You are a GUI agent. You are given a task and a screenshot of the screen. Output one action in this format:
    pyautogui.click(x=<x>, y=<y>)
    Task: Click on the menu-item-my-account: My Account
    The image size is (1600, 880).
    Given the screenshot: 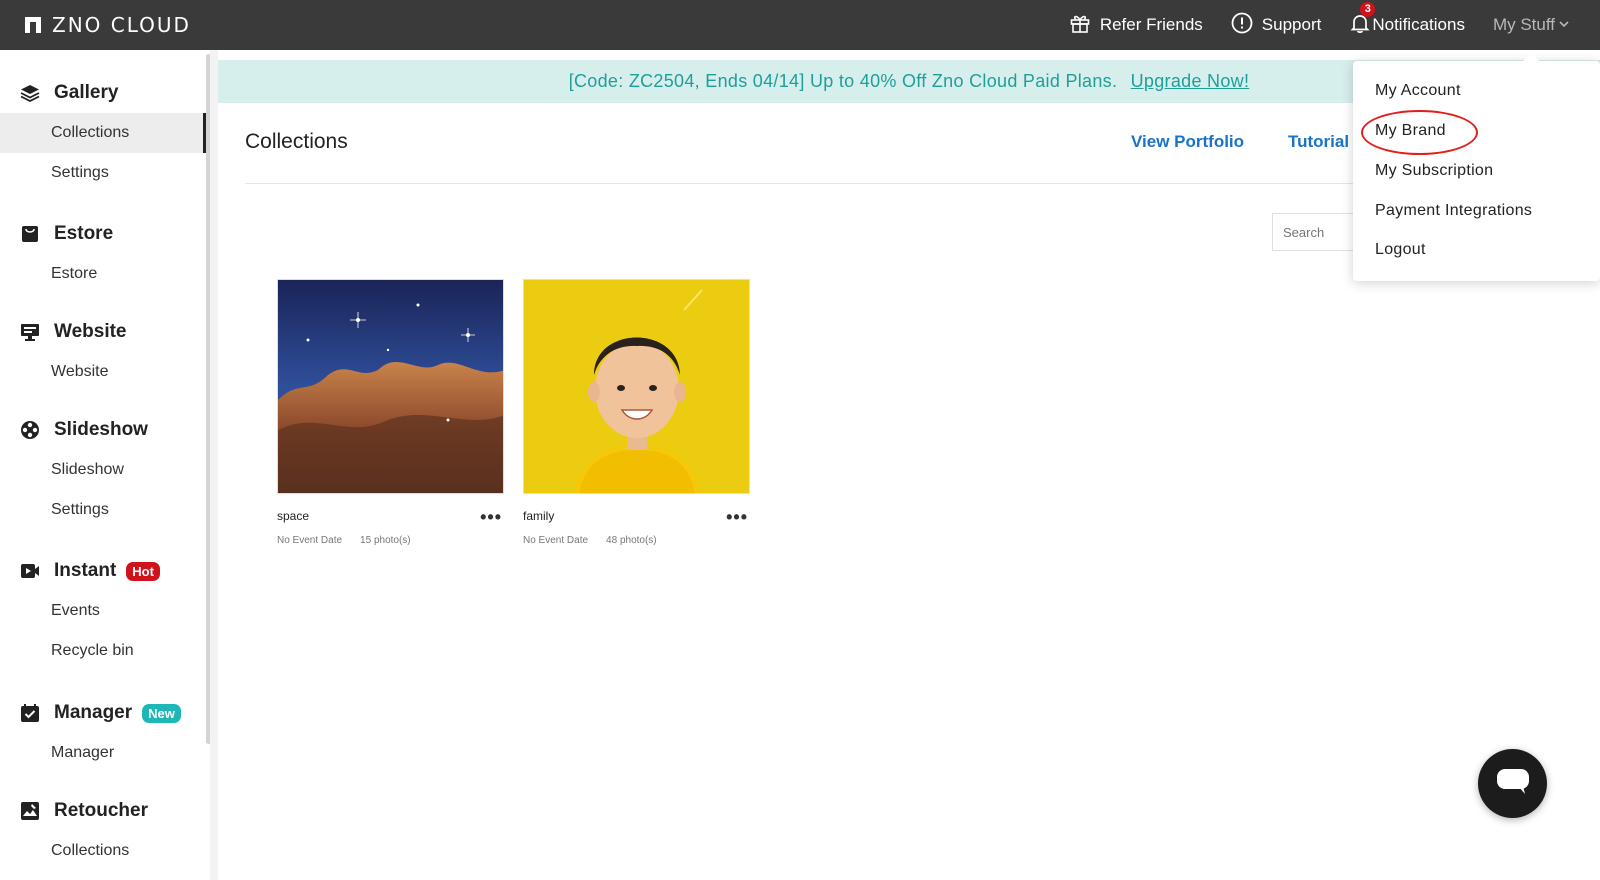 What is the action you would take?
    pyautogui.click(x=1418, y=91)
    